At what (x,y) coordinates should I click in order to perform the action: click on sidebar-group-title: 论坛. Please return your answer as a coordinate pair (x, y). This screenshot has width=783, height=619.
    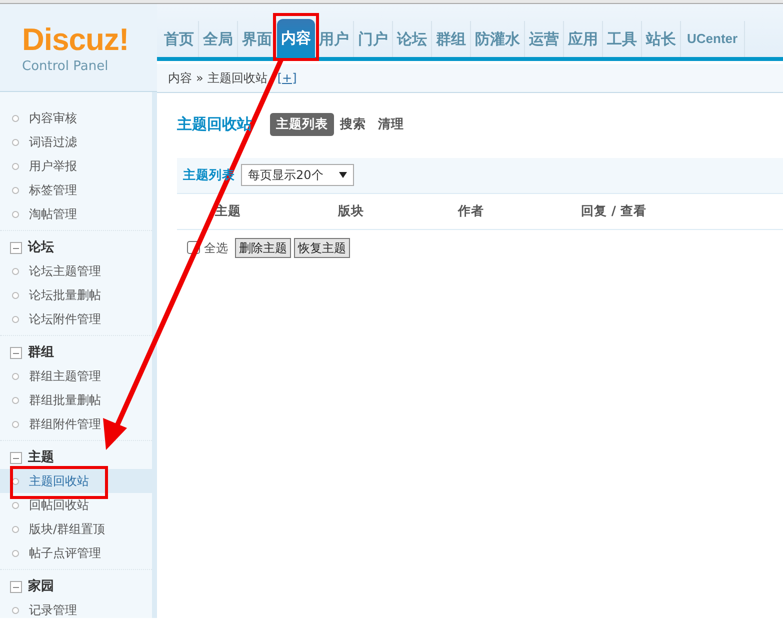
    Looking at the image, I should click on (41, 248).